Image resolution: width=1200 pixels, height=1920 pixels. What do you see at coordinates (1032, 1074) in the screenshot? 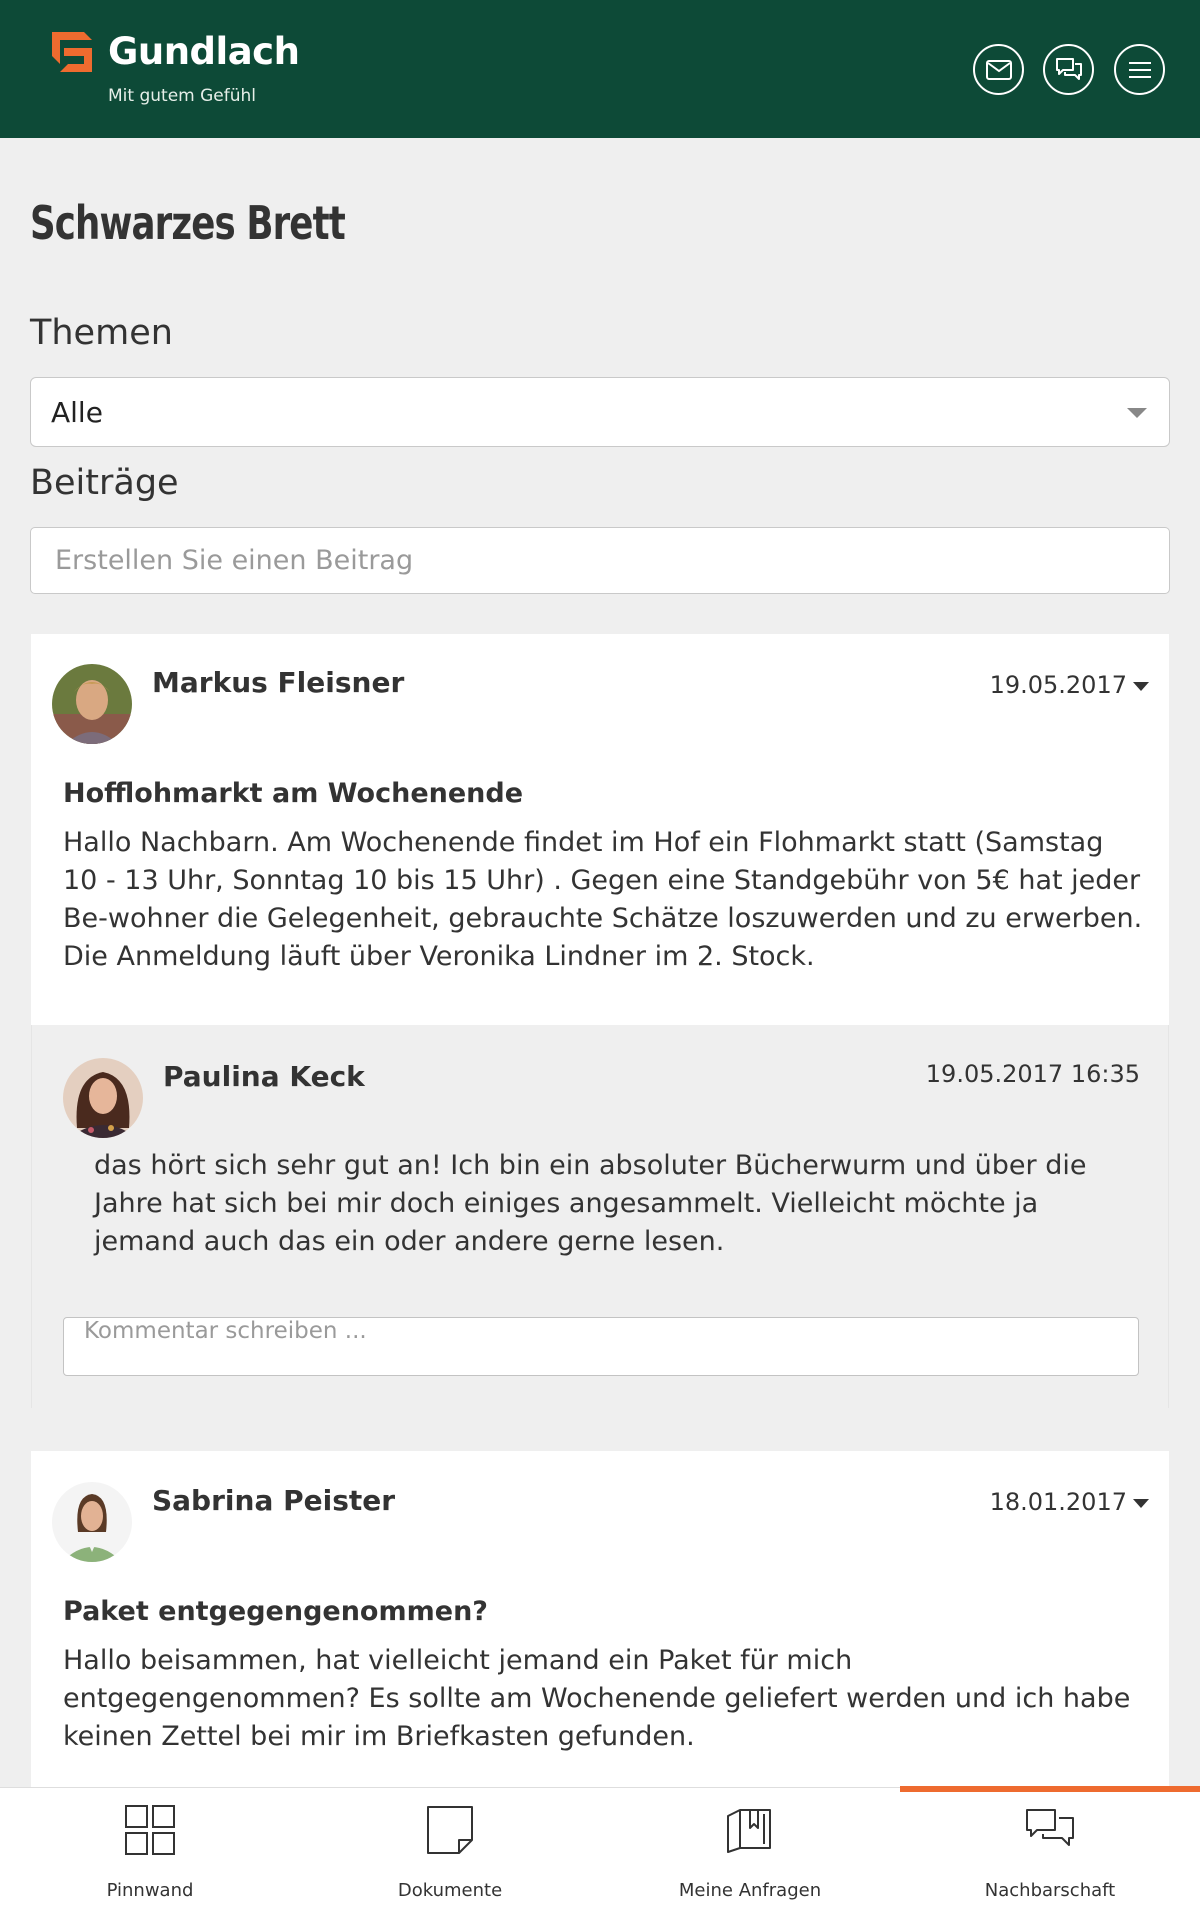
I see `comment-datetime: 19.05.2017 16:35` at bounding box center [1032, 1074].